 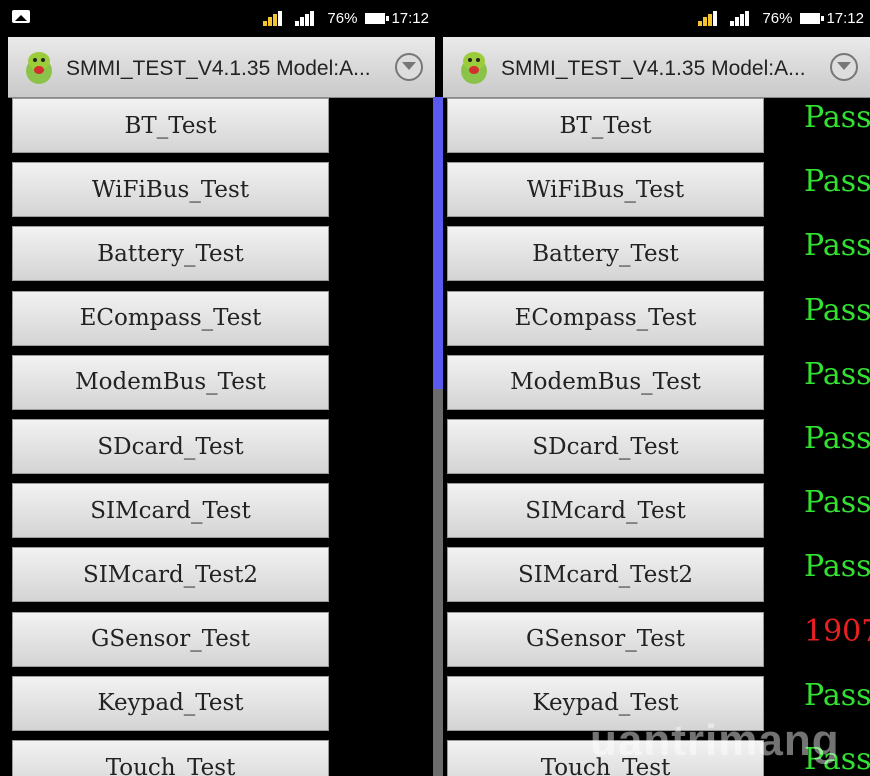 I want to click on test-button: Touch_Test, so click(x=170, y=758).